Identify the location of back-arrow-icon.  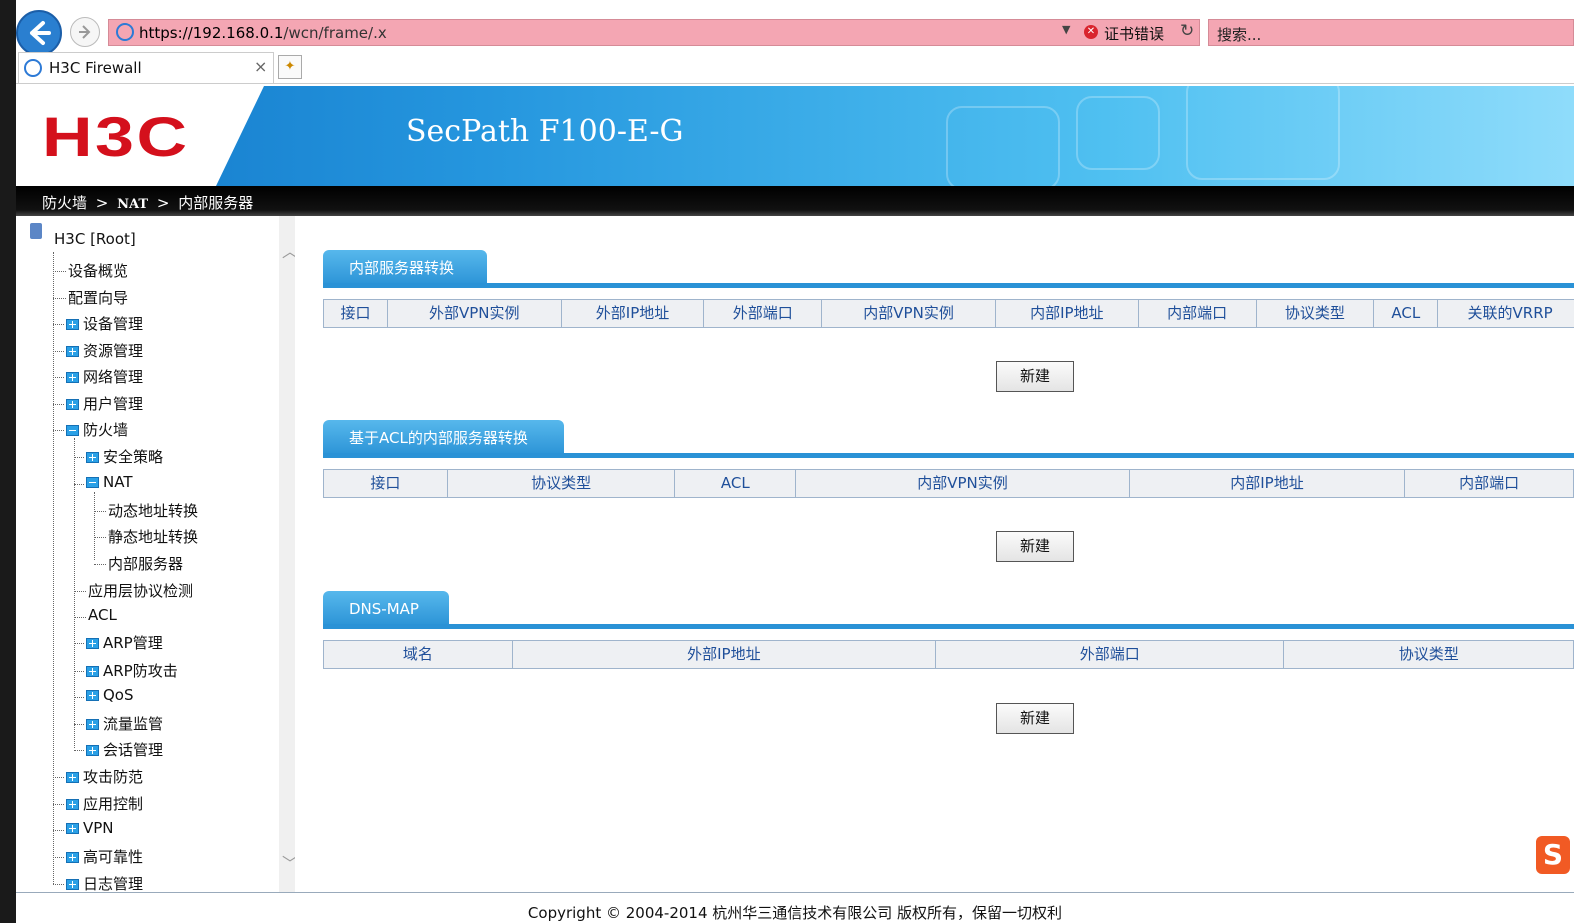
(40, 33).